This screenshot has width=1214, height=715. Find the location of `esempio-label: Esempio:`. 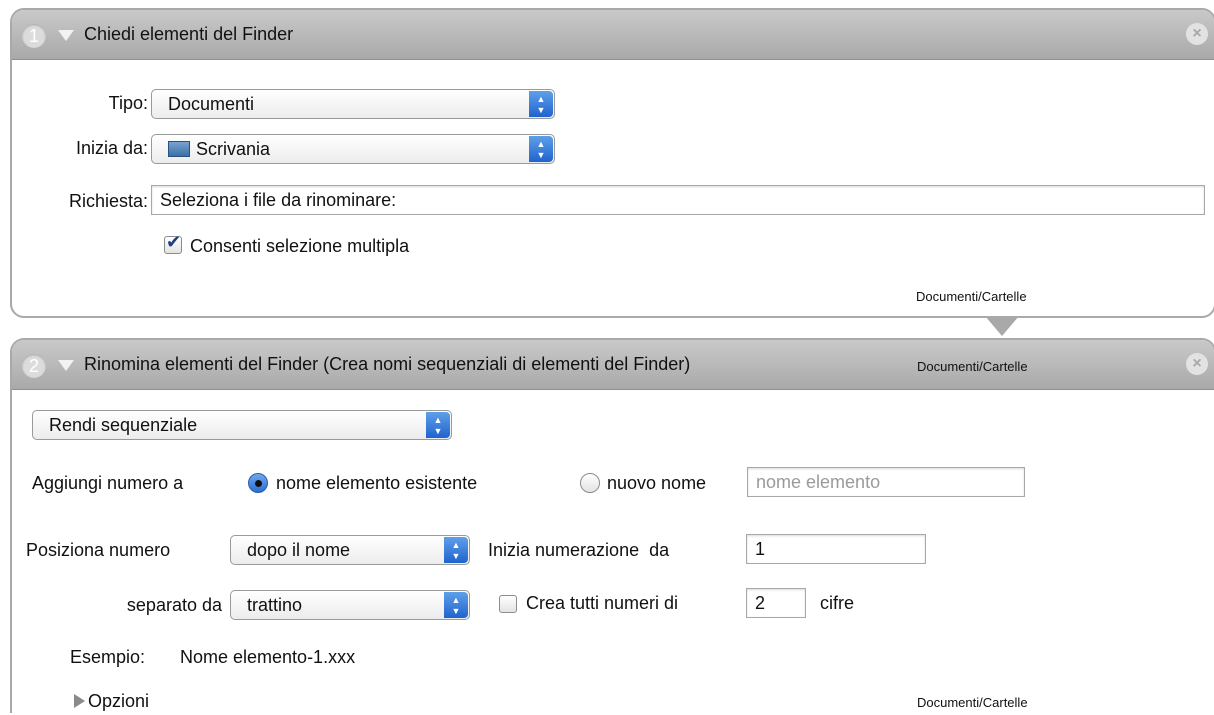

esempio-label: Esempio: is located at coordinates (108, 657).